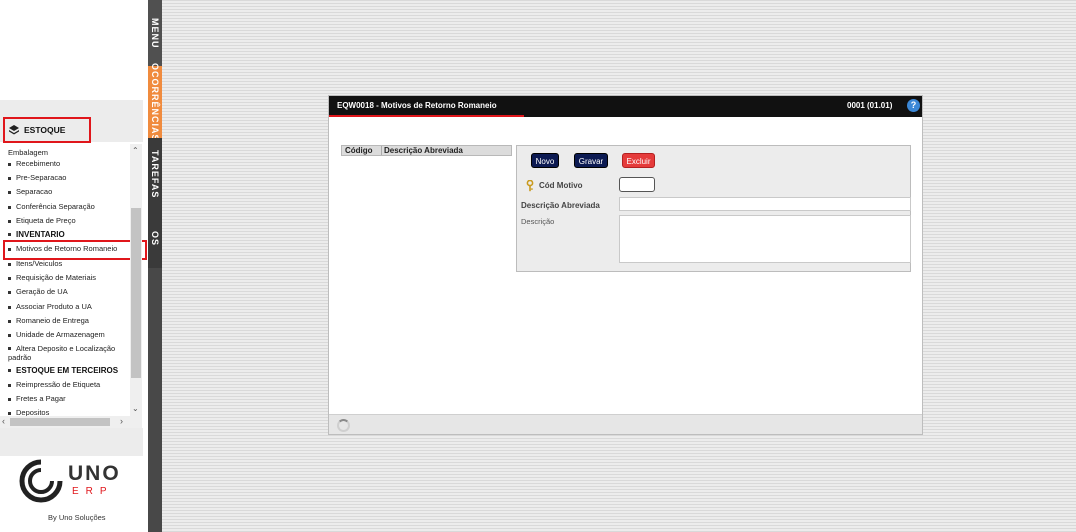 This screenshot has height=532, width=1076. I want to click on menu-vertical-scrollbar: ⌃ ⌄, so click(136, 280).